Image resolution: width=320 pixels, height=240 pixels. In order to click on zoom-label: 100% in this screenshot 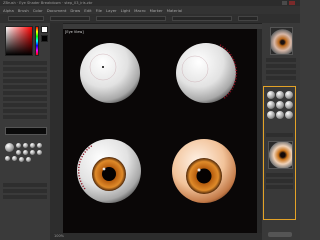, I will do `click(59, 236)`.